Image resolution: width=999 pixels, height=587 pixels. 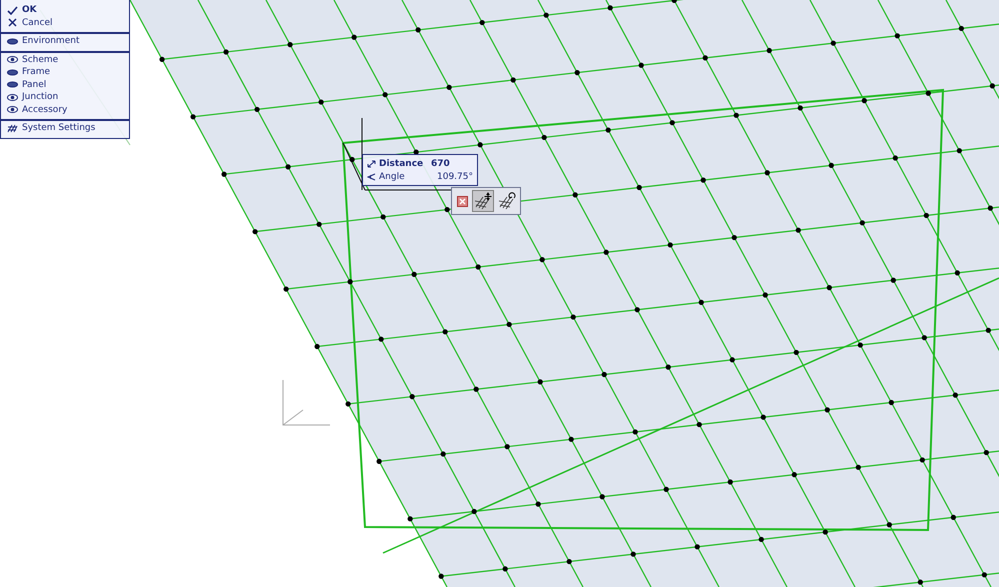 I want to click on menu-item: Frame, so click(x=65, y=72).